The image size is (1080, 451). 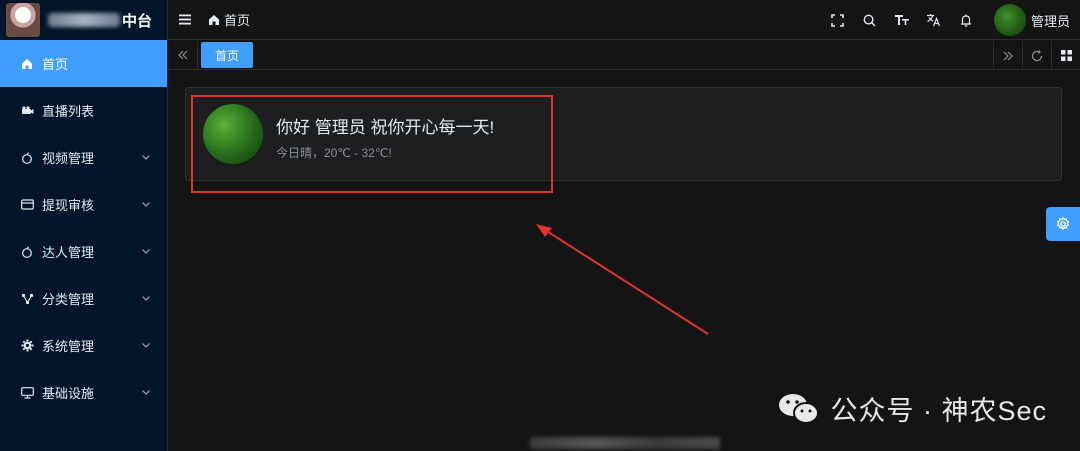 I want to click on menu-toggle-icon, so click(x=185, y=20).